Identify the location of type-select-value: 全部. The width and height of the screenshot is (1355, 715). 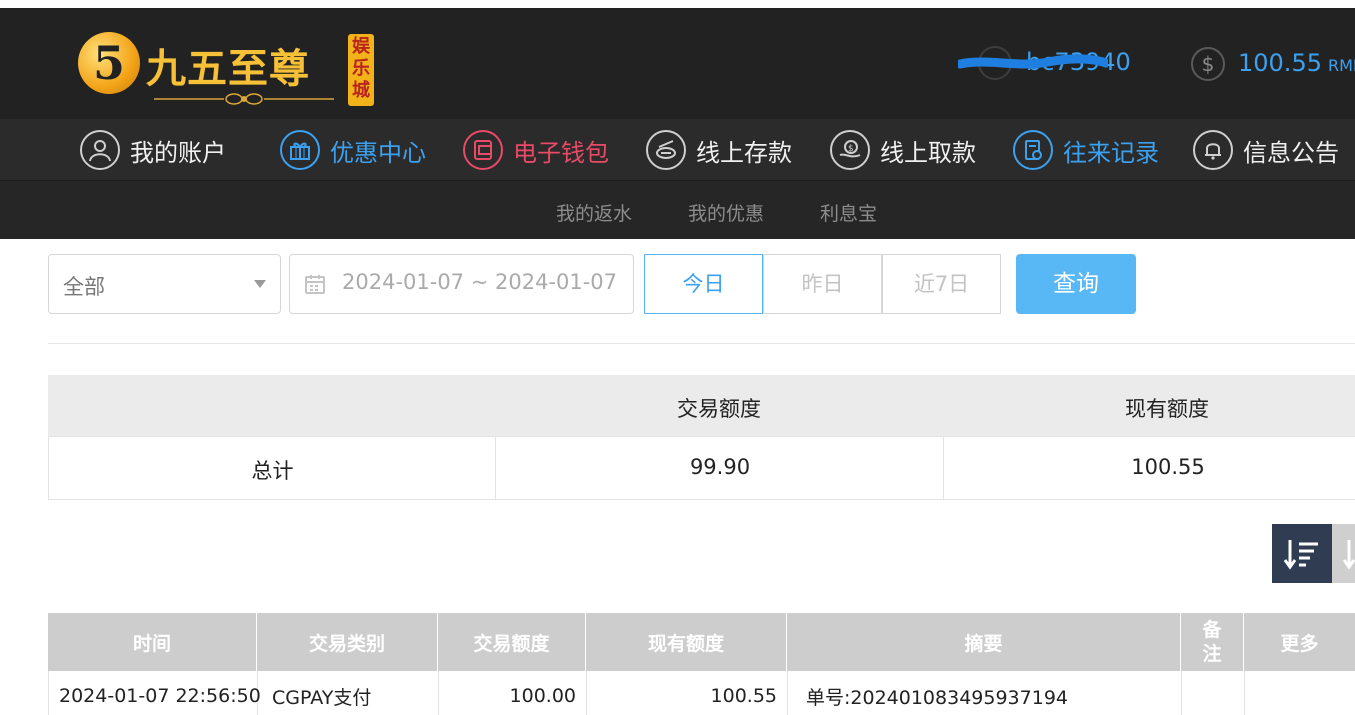
(84, 287).